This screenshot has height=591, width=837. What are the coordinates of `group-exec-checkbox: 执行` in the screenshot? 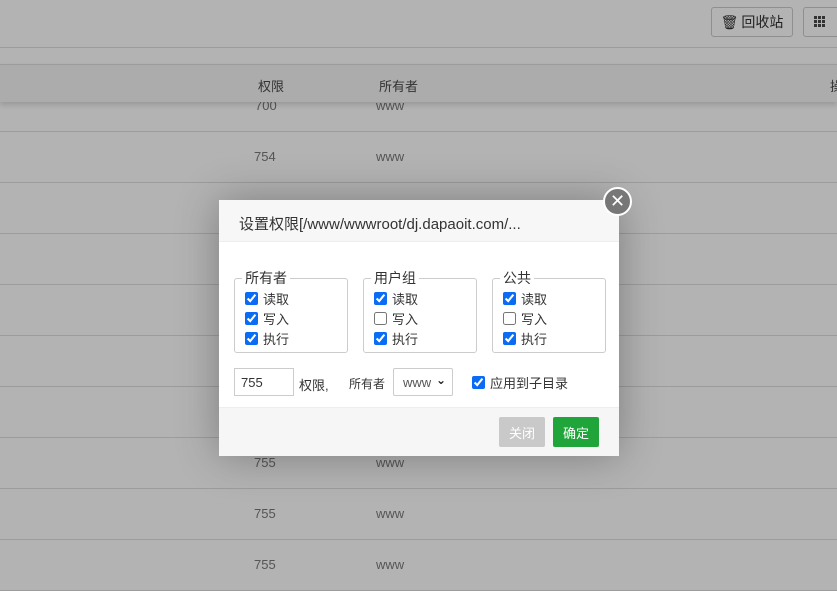 It's located at (420, 338).